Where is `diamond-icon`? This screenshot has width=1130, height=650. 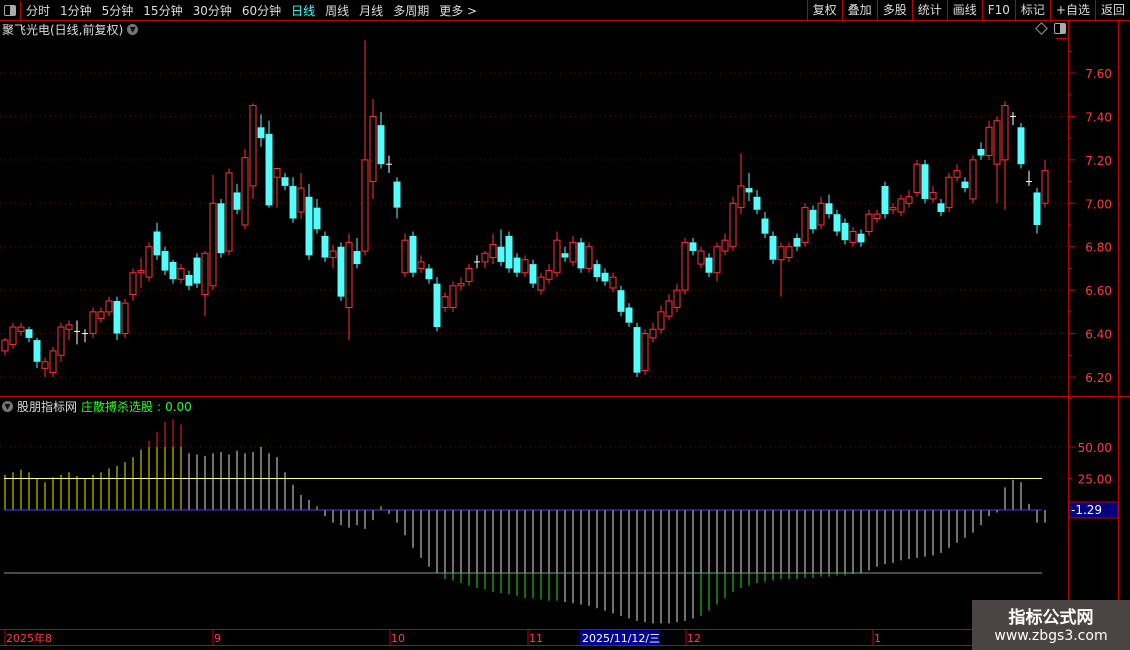
diamond-icon is located at coordinates (1041, 28).